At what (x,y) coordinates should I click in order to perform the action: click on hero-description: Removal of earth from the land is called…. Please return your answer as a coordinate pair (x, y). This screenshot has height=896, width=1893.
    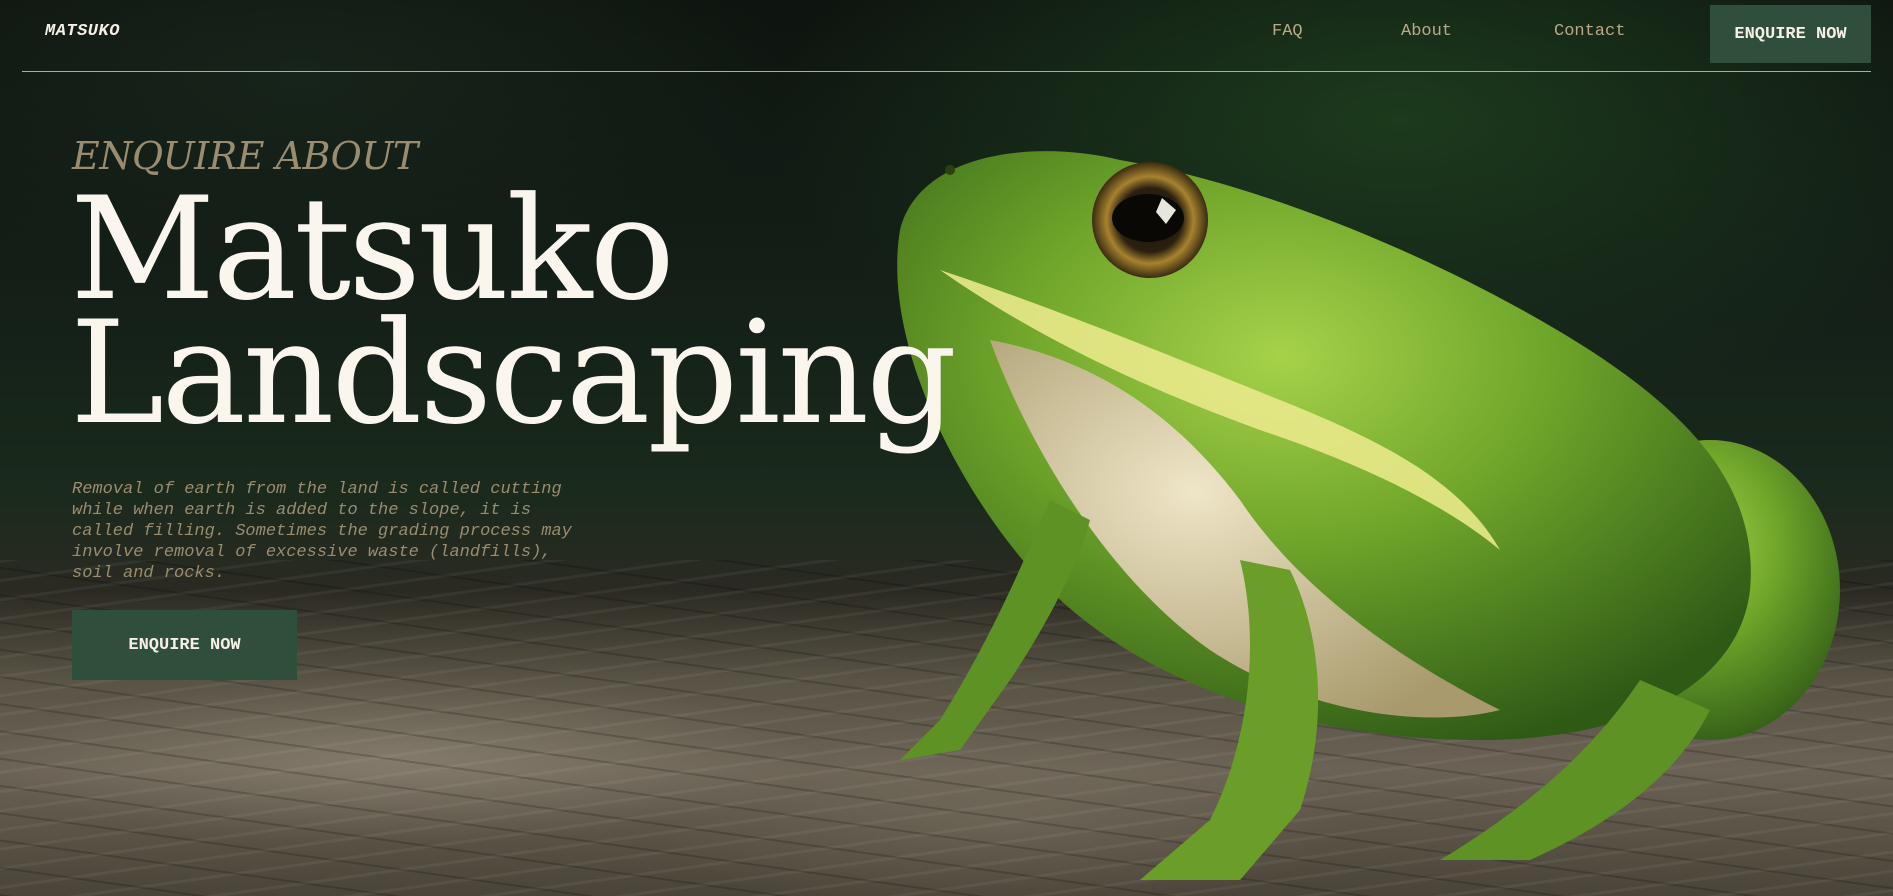
    Looking at the image, I should click on (322, 531).